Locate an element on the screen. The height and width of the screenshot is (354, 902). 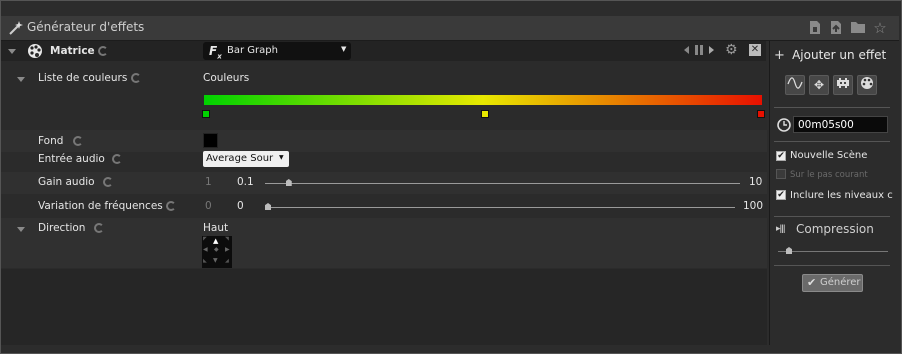
folder-icon is located at coordinates (858, 28).